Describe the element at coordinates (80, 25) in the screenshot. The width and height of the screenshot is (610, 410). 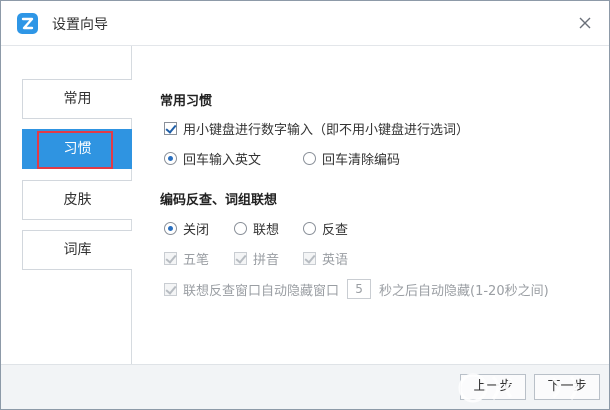
I see `window-title: 设置向导` at that location.